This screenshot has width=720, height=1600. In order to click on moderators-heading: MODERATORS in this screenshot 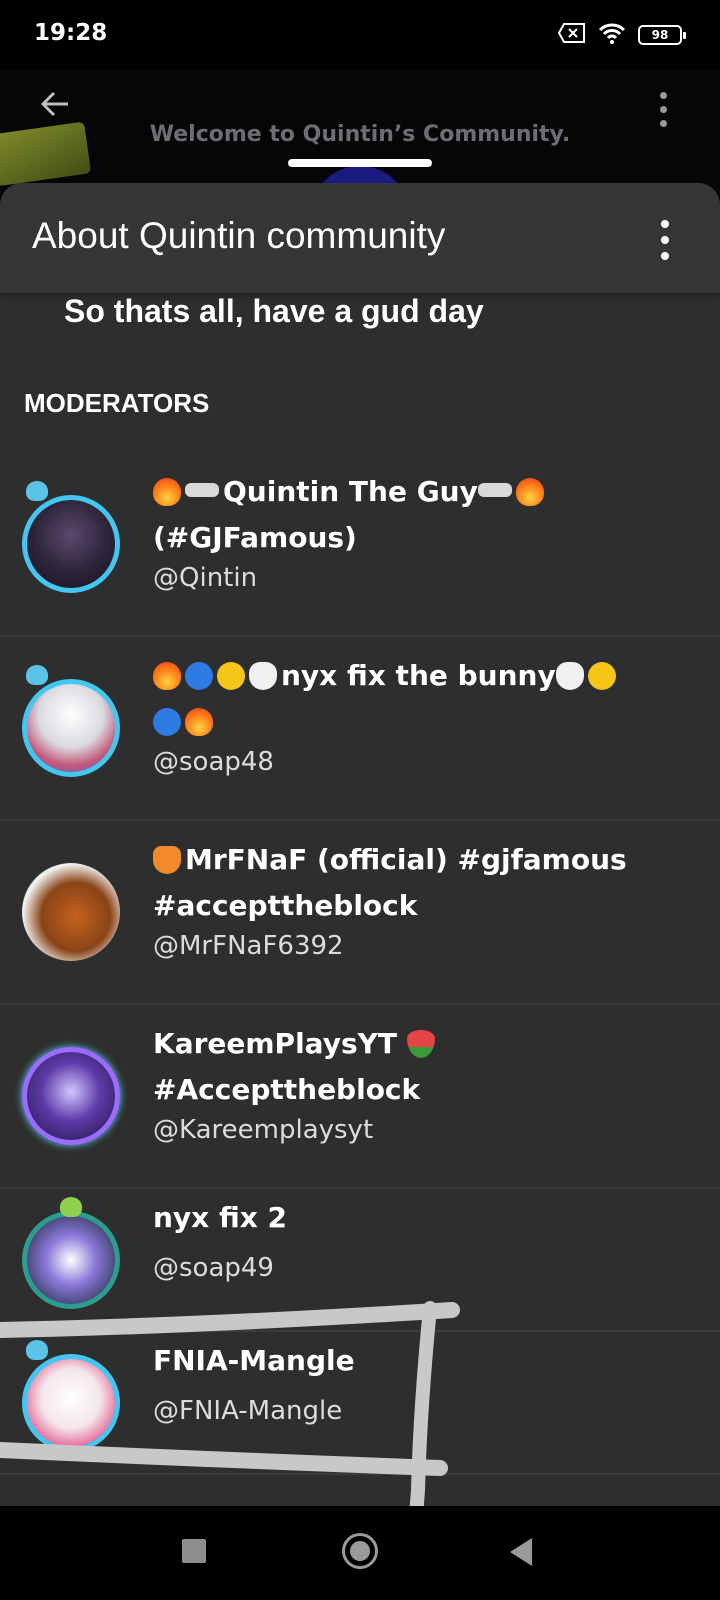, I will do `click(117, 403)`.